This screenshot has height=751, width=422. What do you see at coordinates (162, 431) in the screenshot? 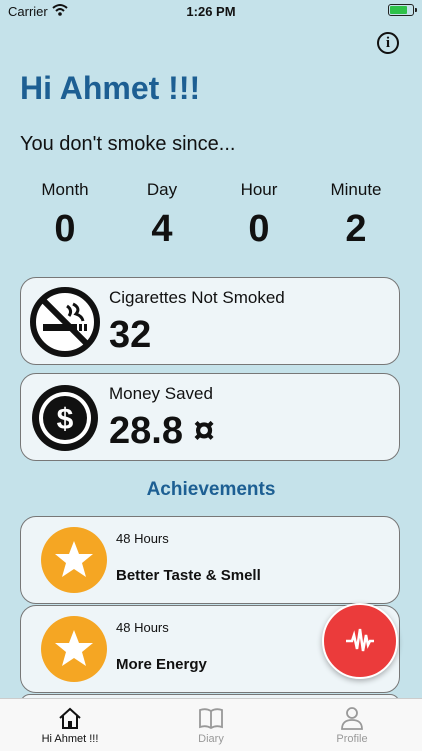
I see `stat-value: 28.8 ¤` at bounding box center [162, 431].